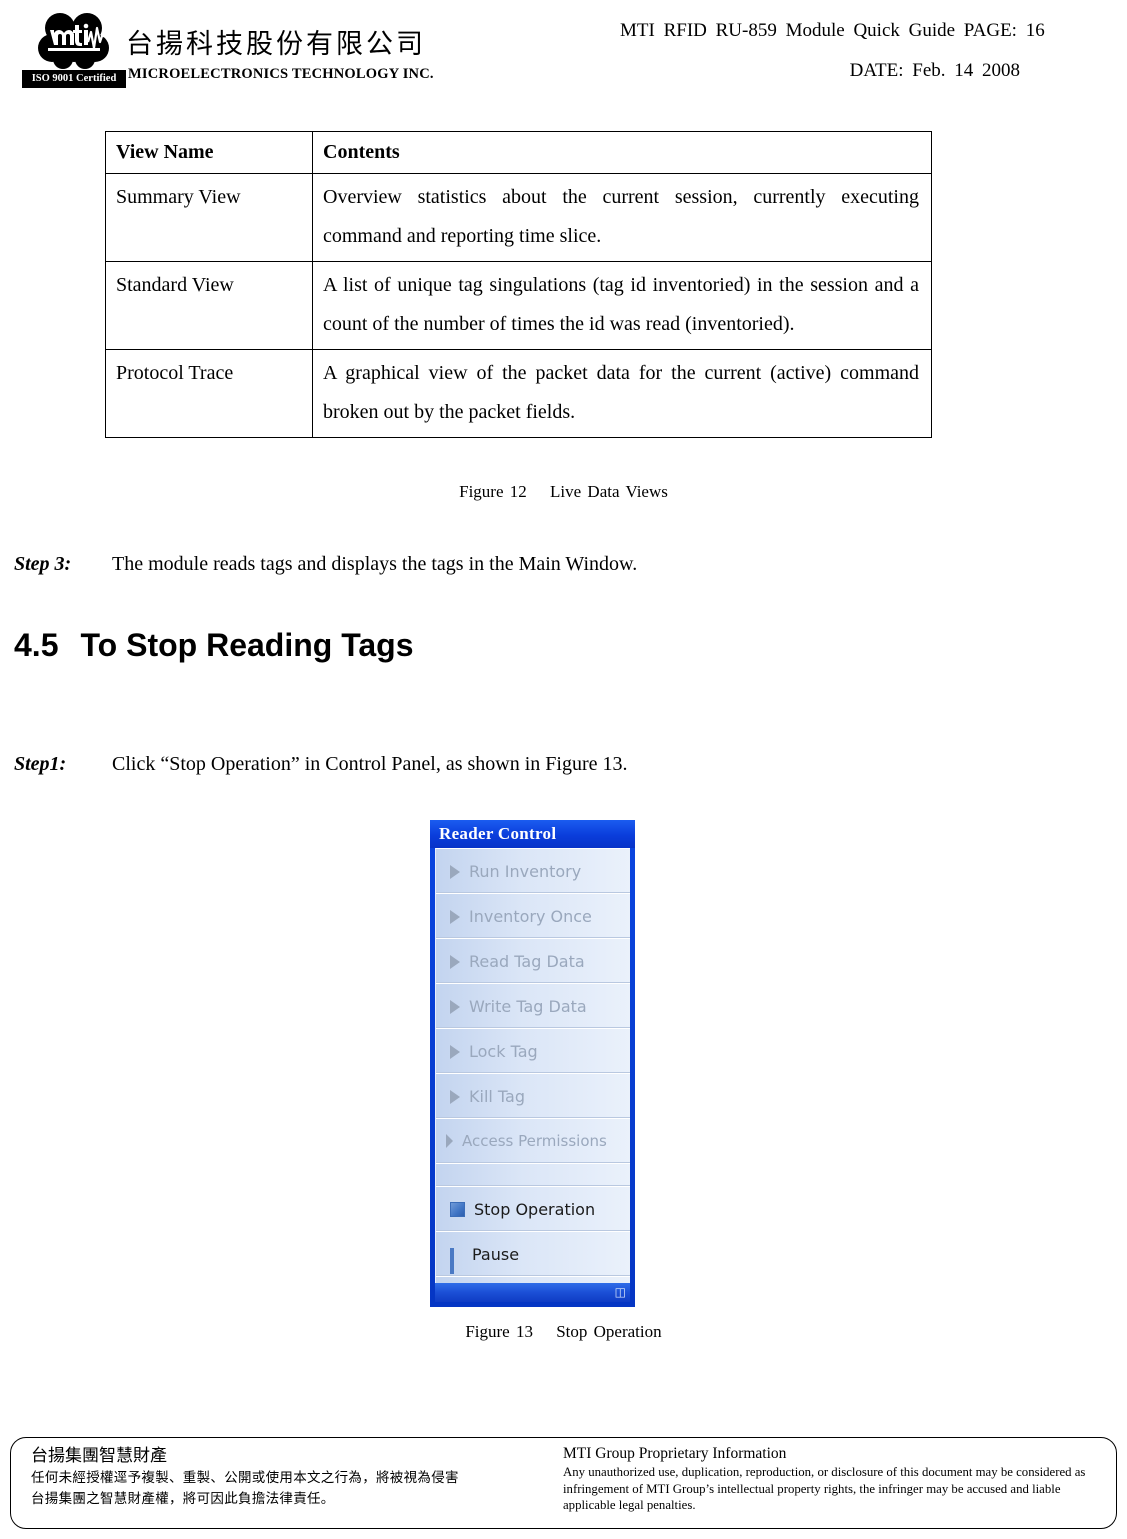 This screenshot has width=1127, height=1539. Describe the element at coordinates (74, 41) in the screenshot. I see `mti-logo-icon` at that location.